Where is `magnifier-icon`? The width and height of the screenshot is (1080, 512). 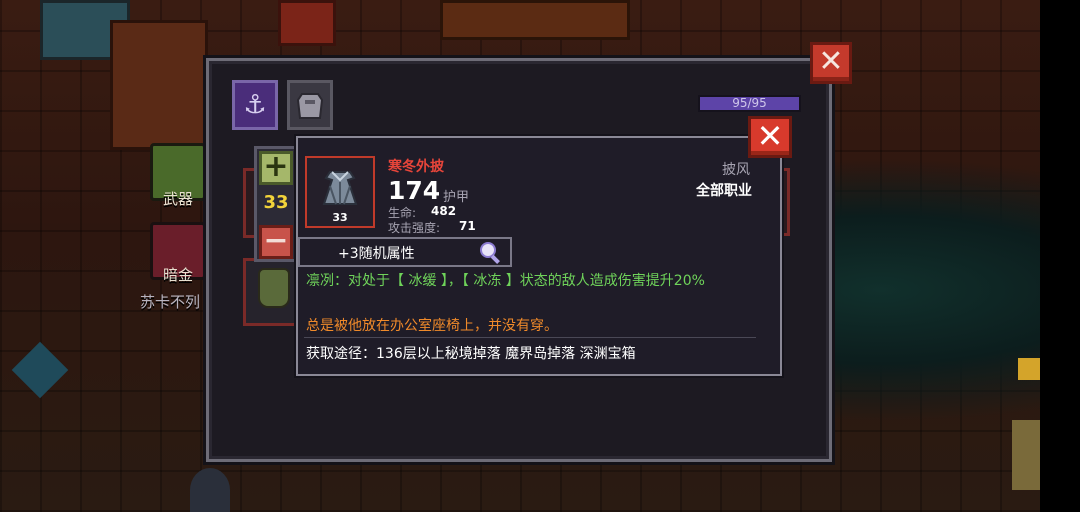 magnifier-icon is located at coordinates (491, 253).